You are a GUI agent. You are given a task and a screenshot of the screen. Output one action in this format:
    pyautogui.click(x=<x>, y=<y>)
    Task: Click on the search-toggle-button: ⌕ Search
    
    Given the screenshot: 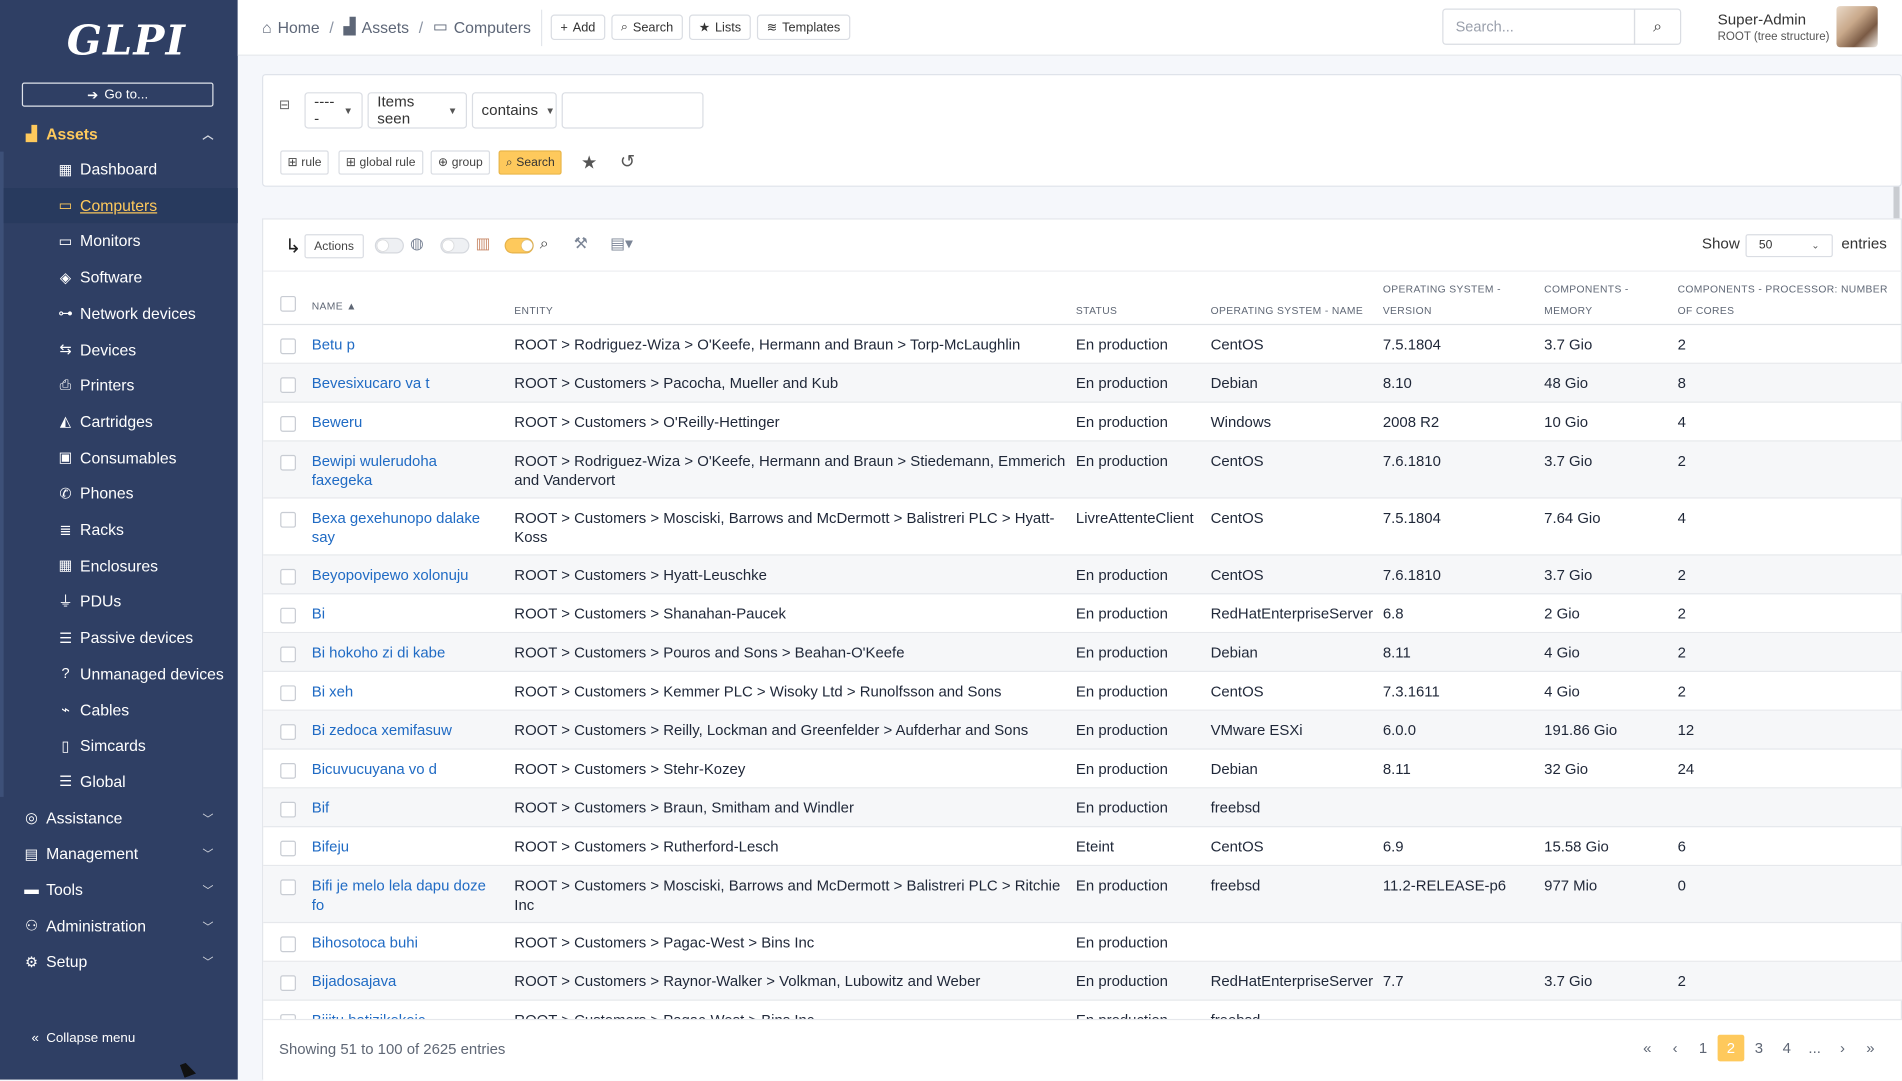 What is the action you would take?
    pyautogui.click(x=647, y=27)
    